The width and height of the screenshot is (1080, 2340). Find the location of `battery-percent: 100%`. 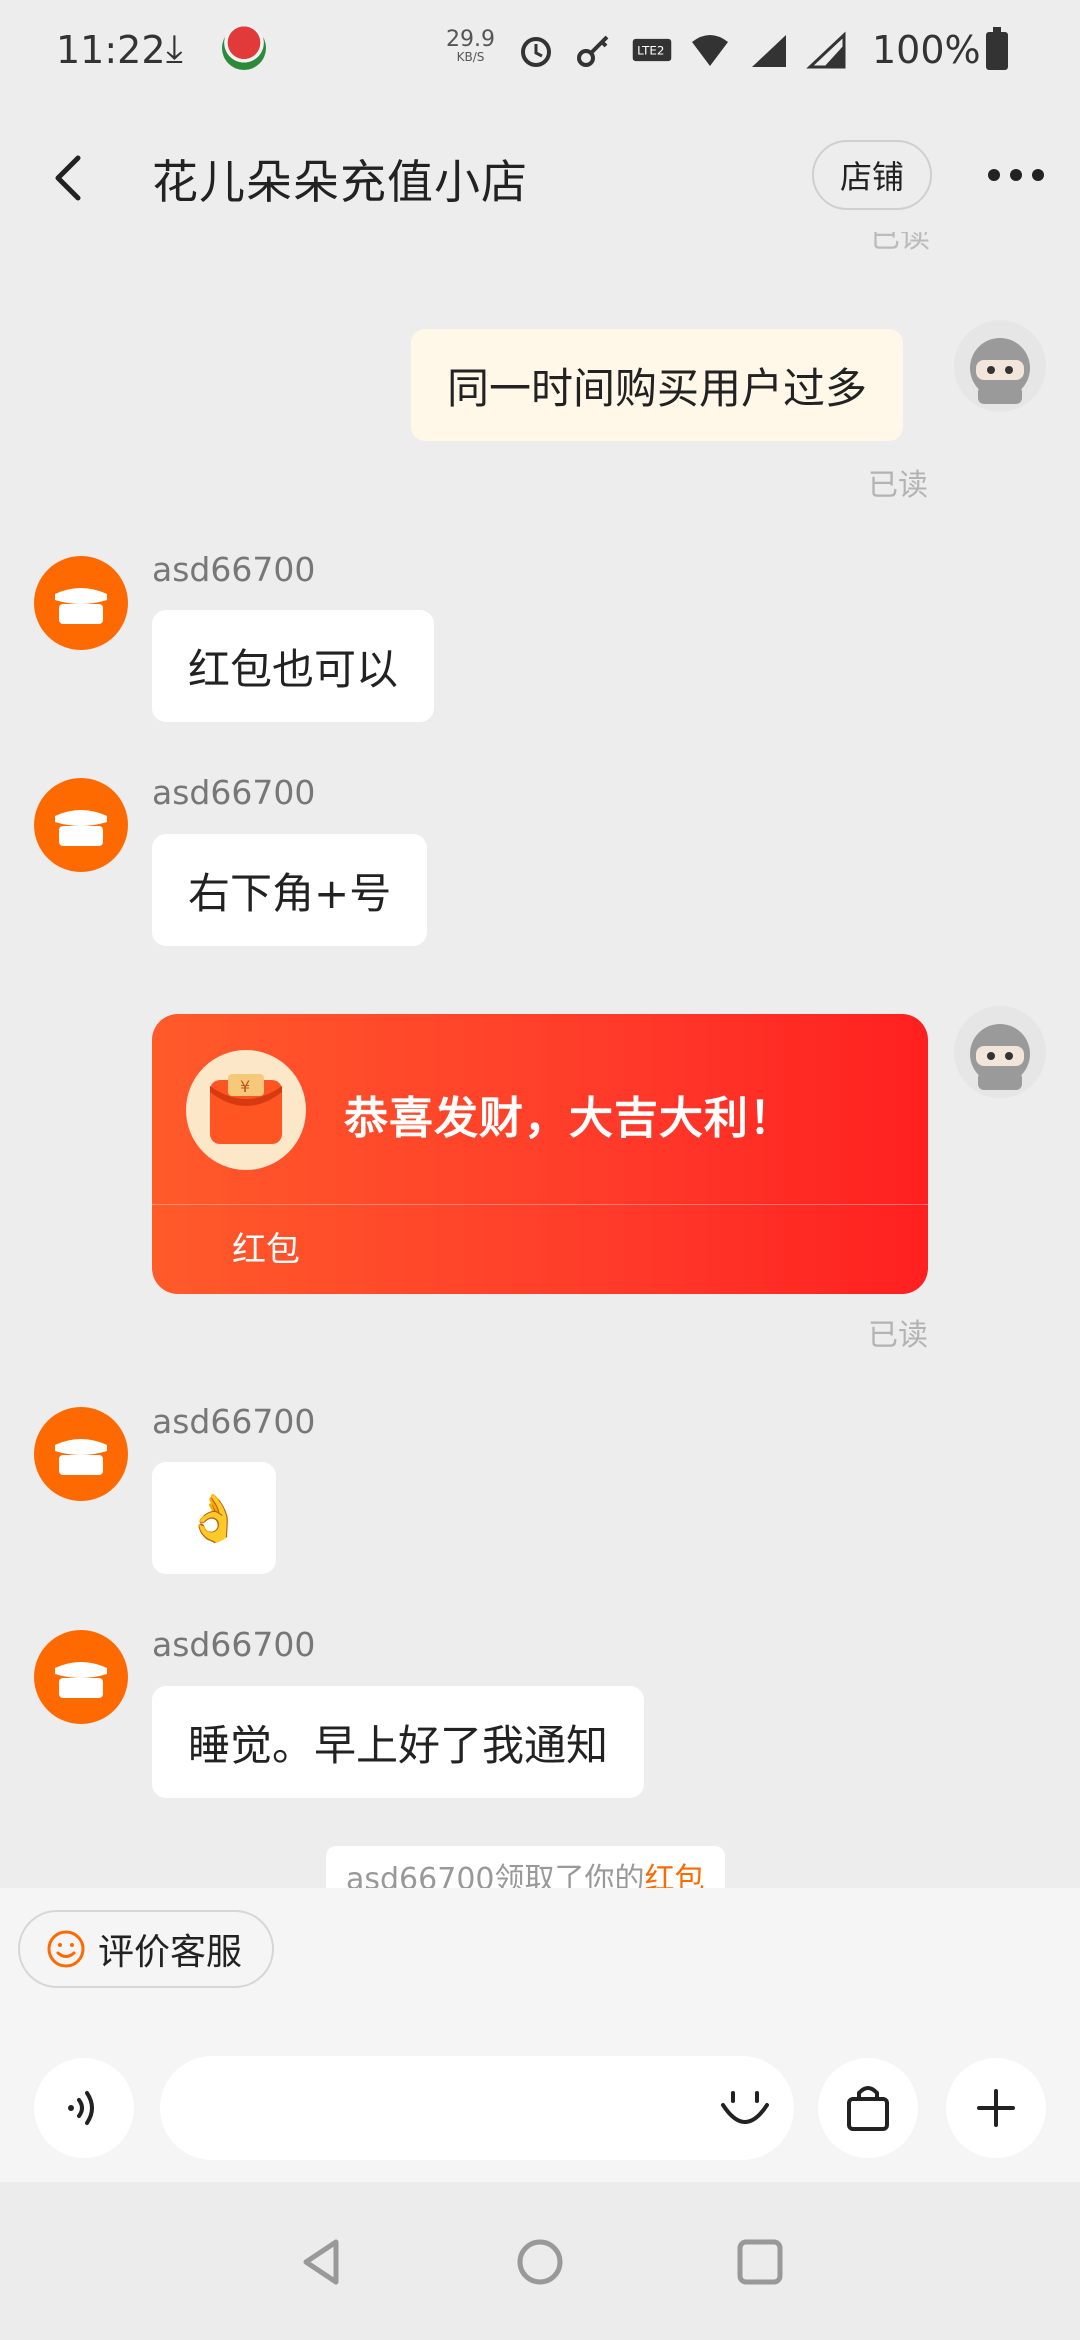

battery-percent: 100% is located at coordinates (926, 50).